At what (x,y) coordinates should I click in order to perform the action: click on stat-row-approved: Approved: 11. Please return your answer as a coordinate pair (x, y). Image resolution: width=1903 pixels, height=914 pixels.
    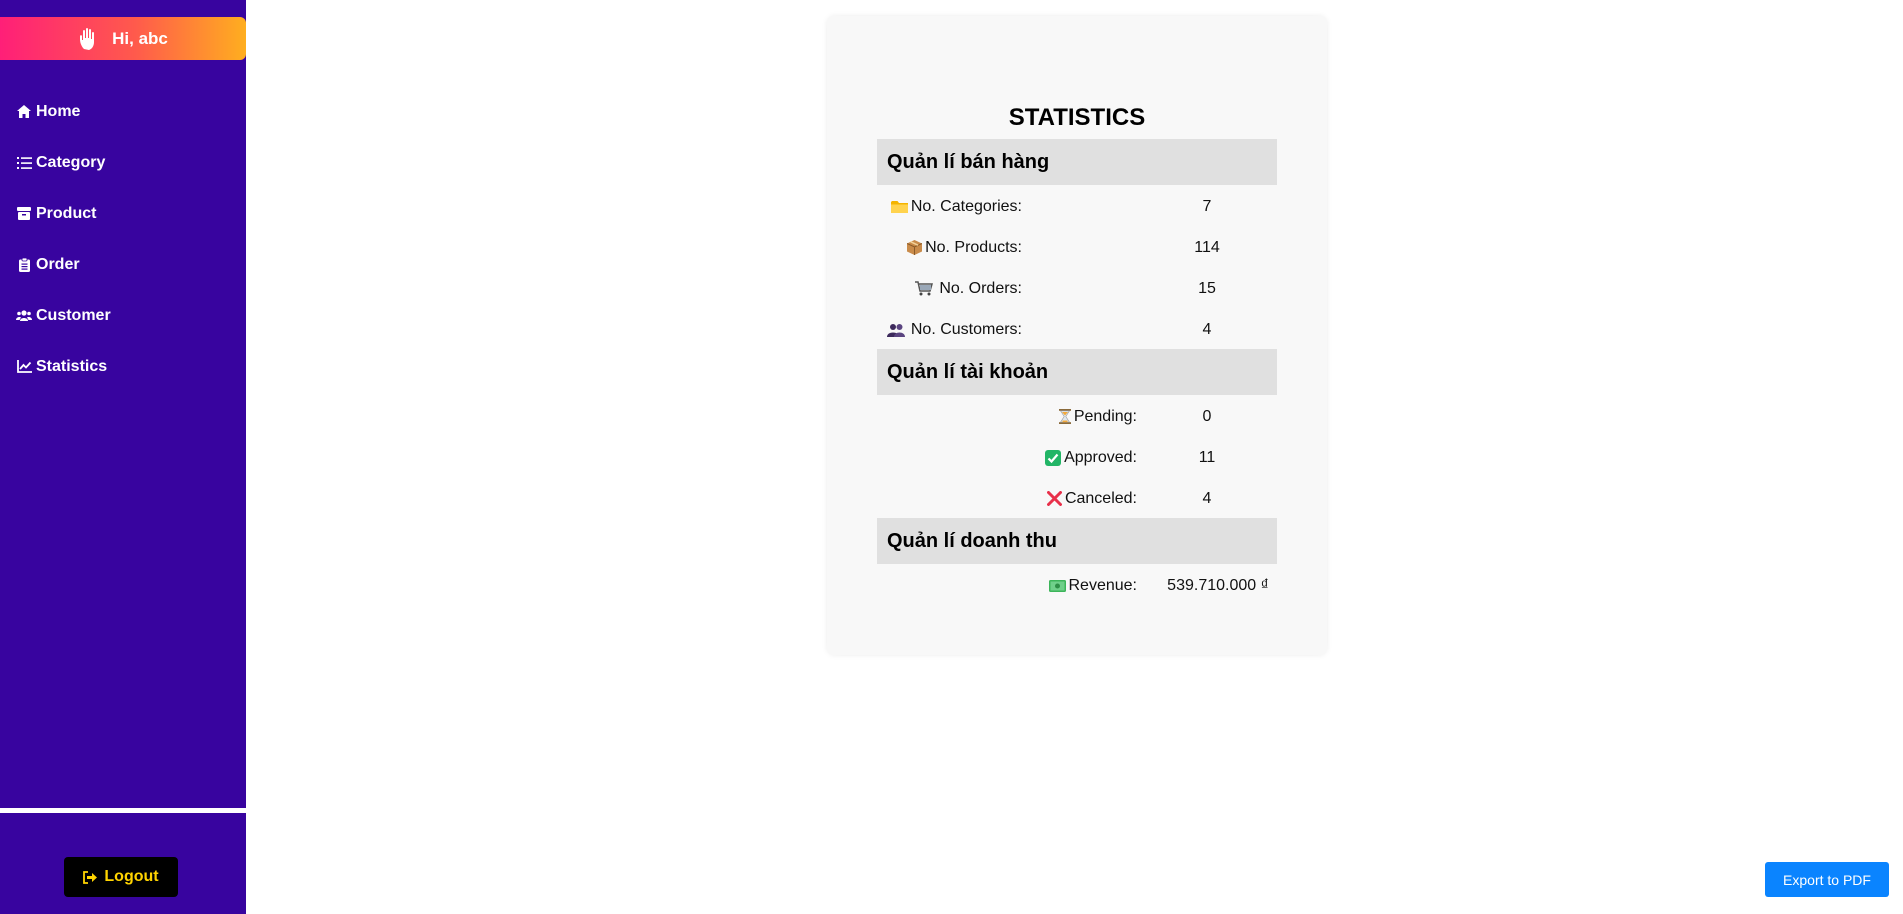
    Looking at the image, I should click on (1077, 457).